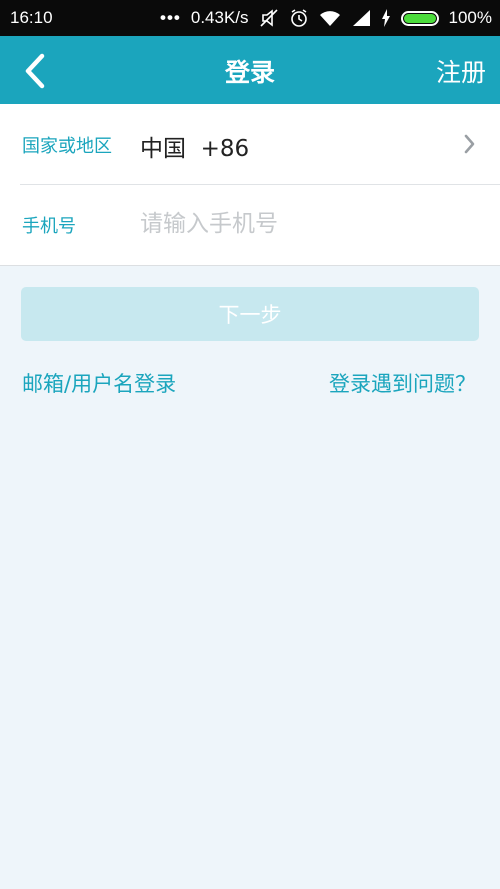 This screenshot has width=500, height=889. What do you see at coordinates (269, 18) in the screenshot?
I see `mute-icon` at bounding box center [269, 18].